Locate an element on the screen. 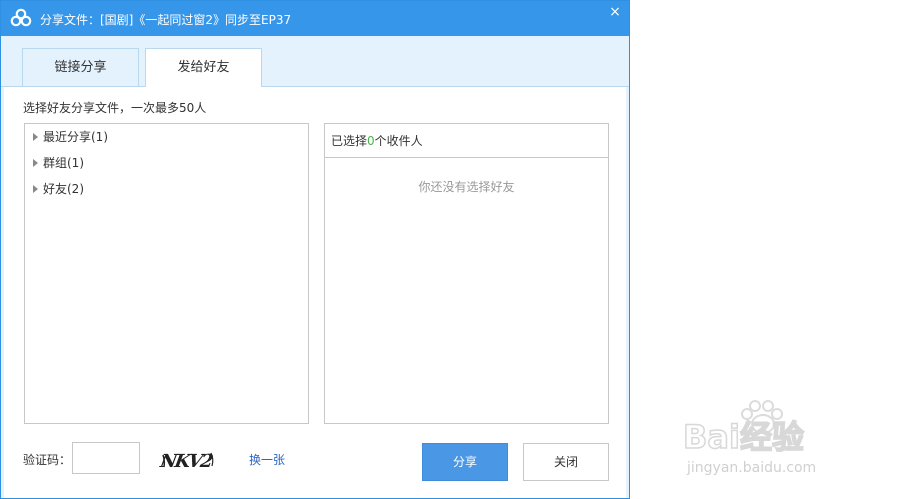 The height and width of the screenshot is (499, 897). tree-item-label: 好友(2) is located at coordinates (63, 189).